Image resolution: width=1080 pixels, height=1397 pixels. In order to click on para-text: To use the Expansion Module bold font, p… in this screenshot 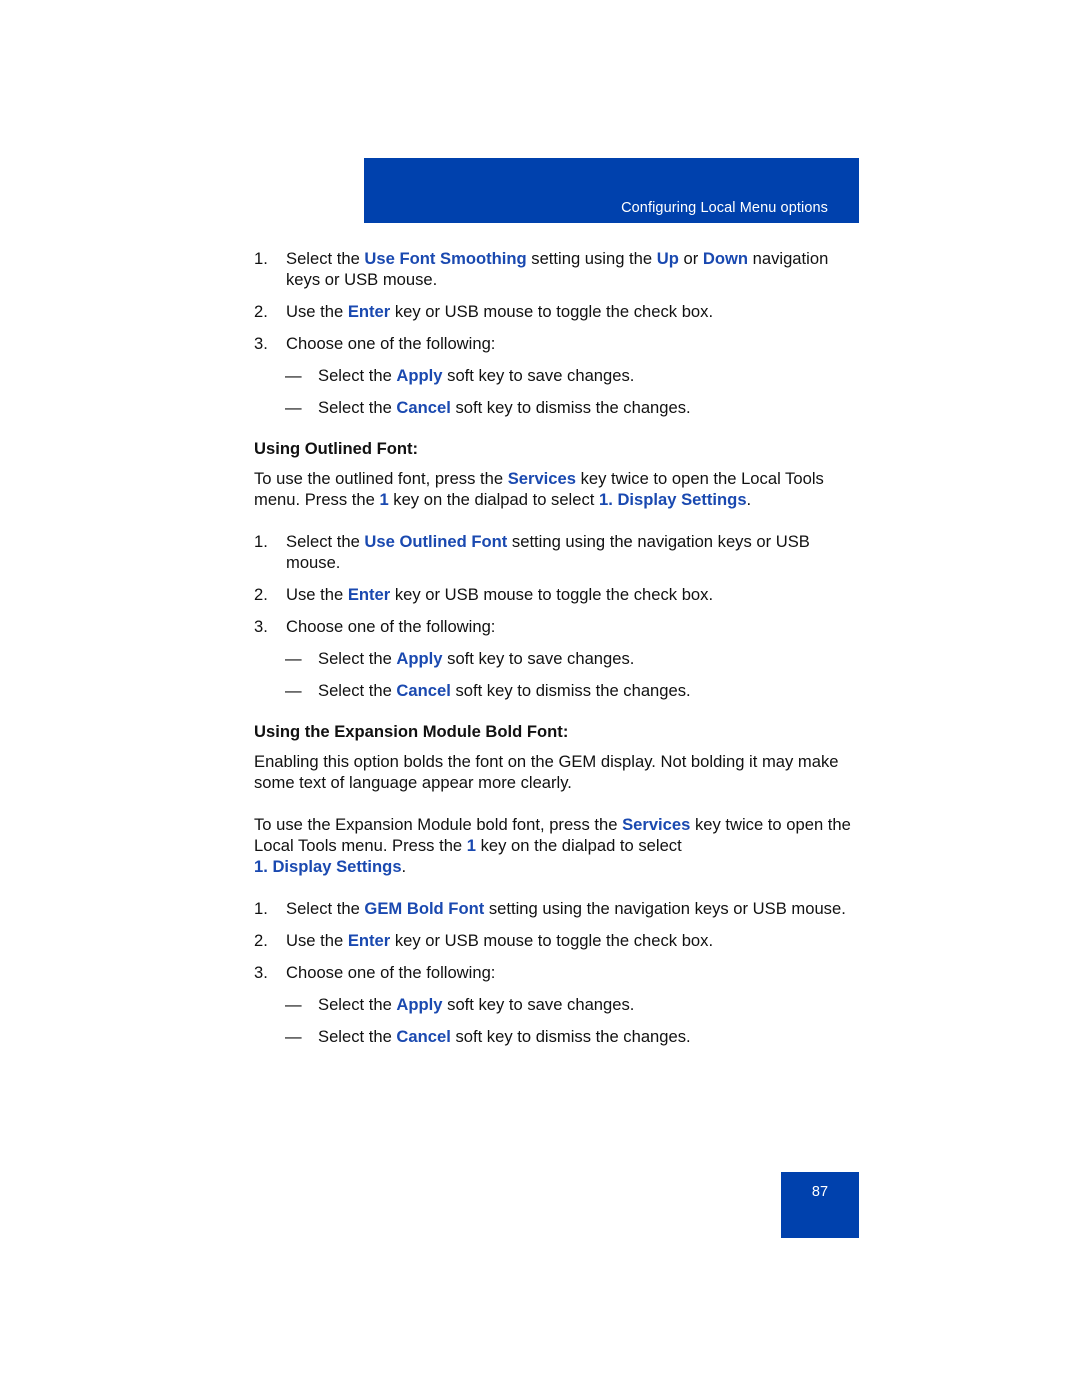, I will do `click(438, 824)`.